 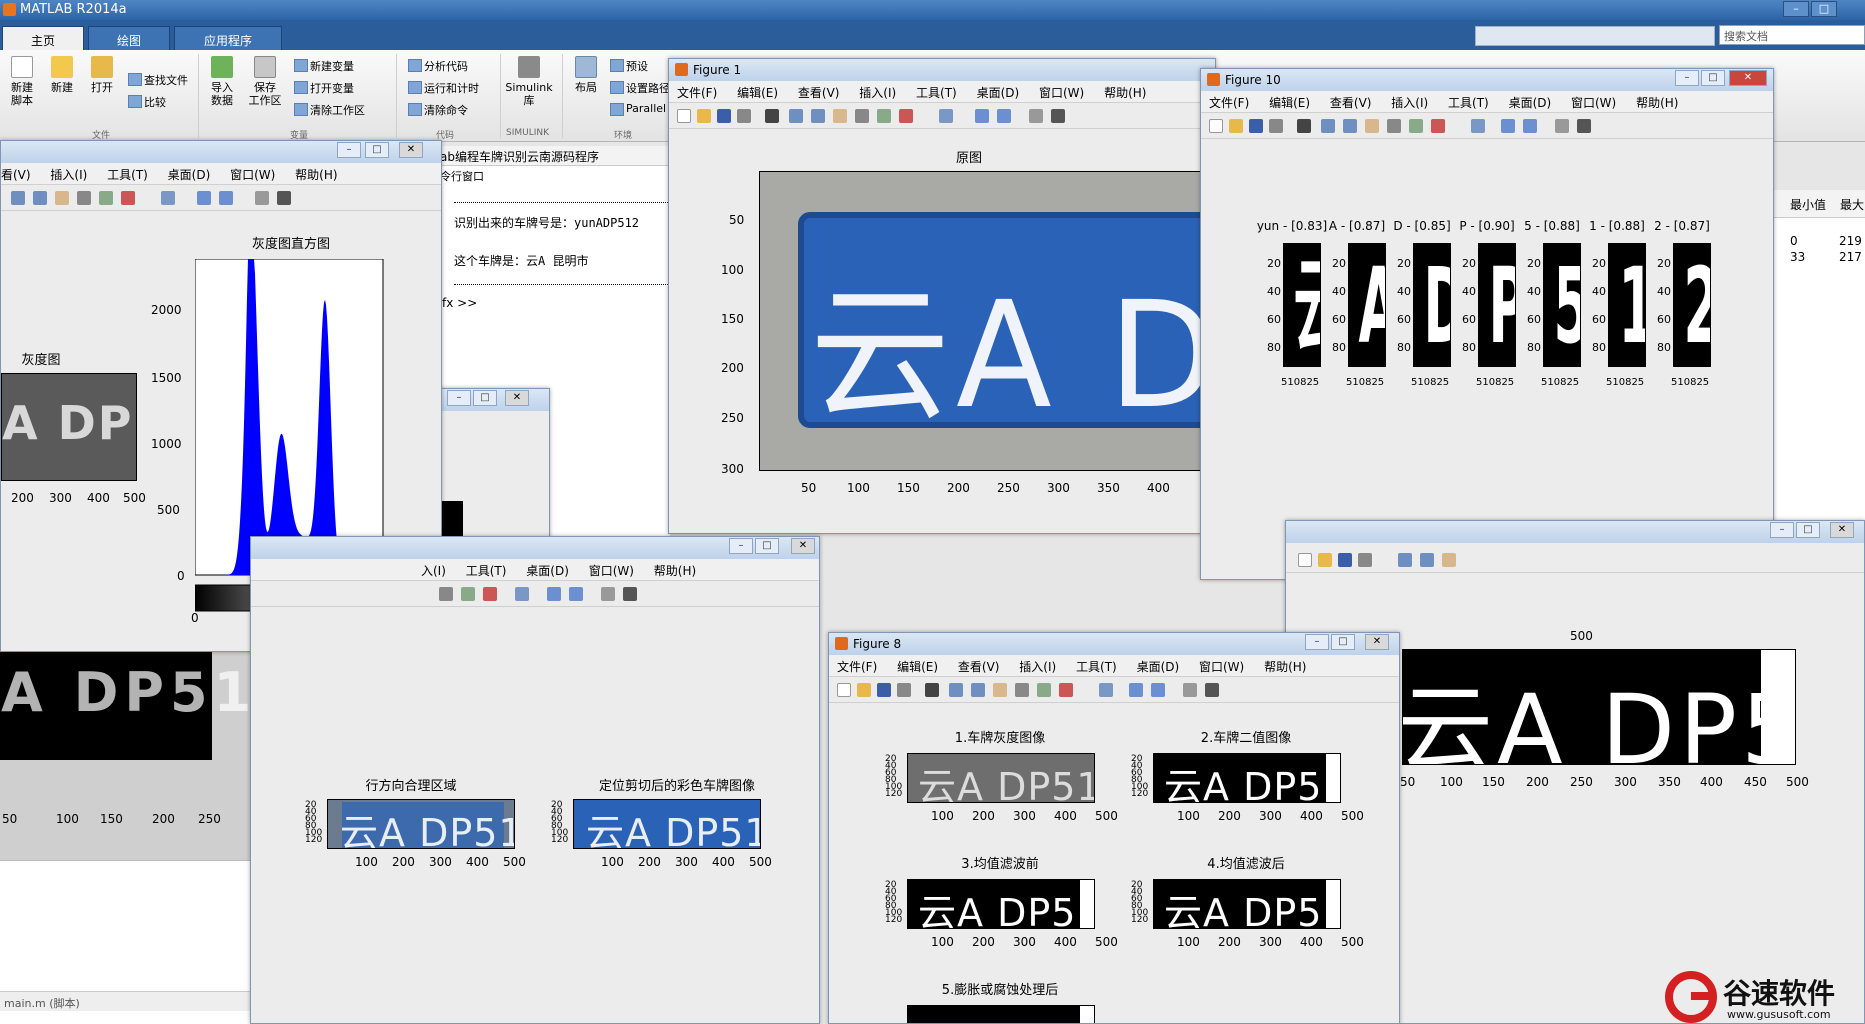 What do you see at coordinates (157, 80) in the screenshot?
I see `find-files-button: 查找文件` at bounding box center [157, 80].